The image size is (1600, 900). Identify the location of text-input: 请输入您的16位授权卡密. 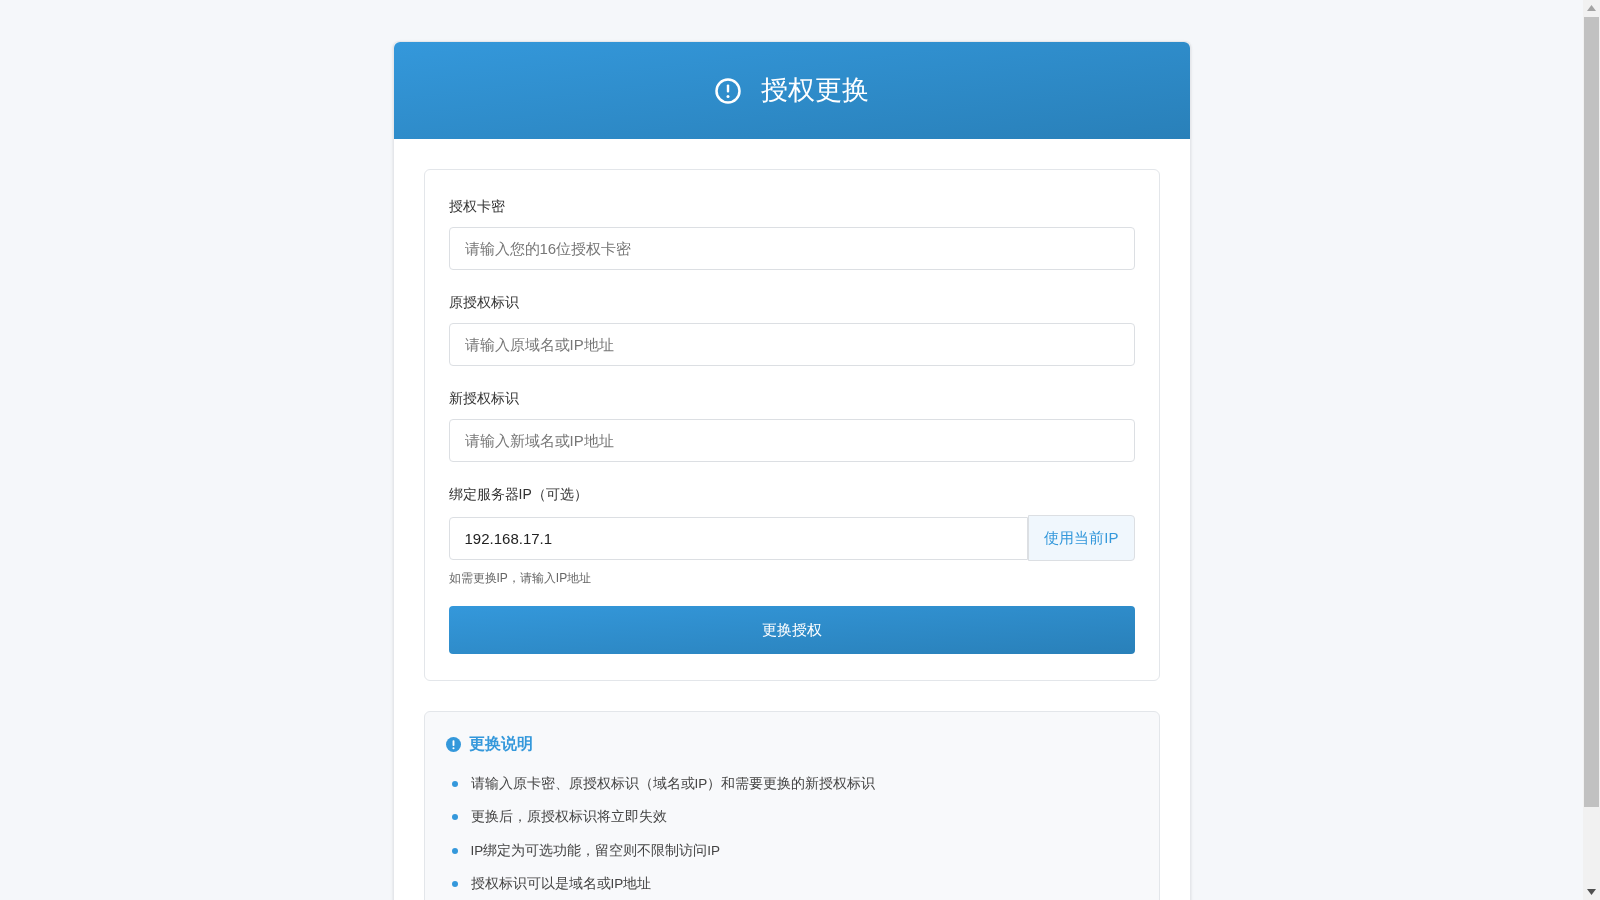
(791, 248).